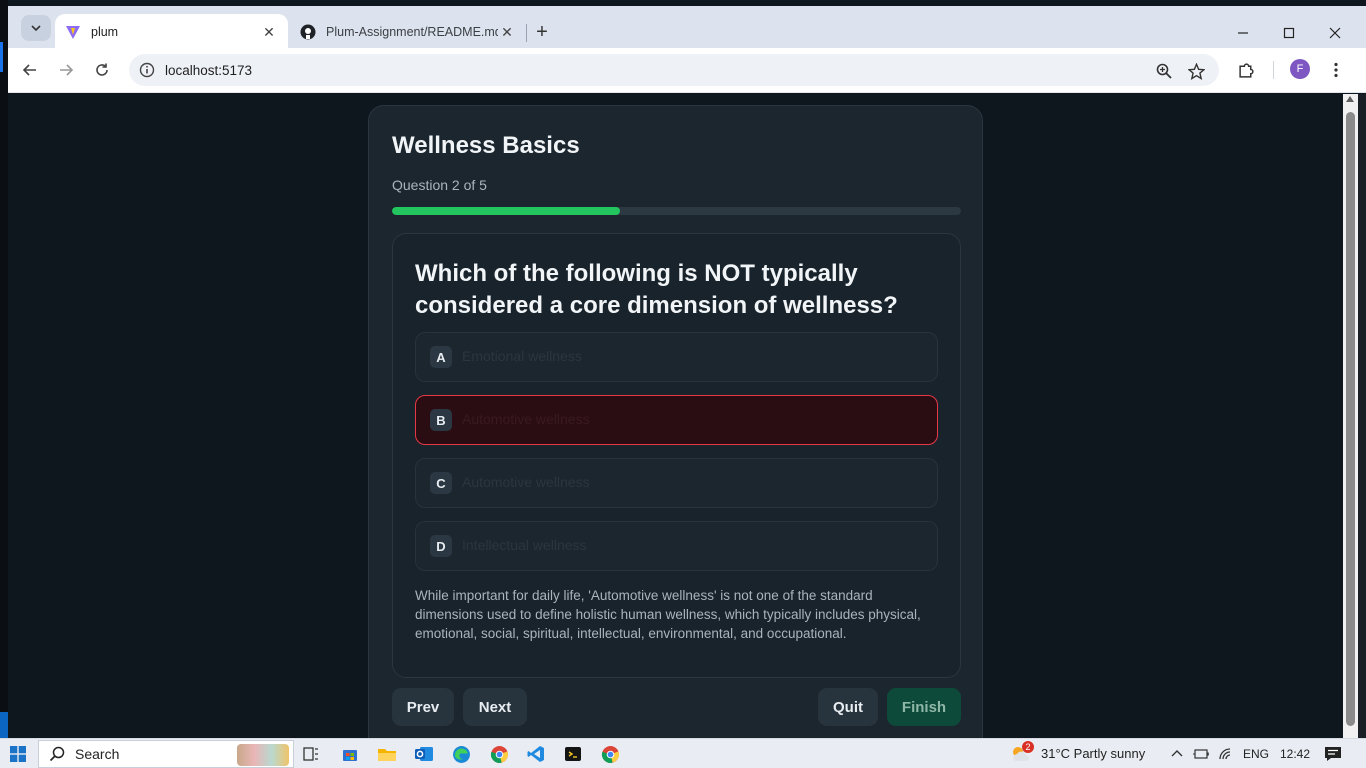 The width and height of the screenshot is (1366, 768). What do you see at coordinates (610, 754) in the screenshot?
I see `chrome-profile-icon` at bounding box center [610, 754].